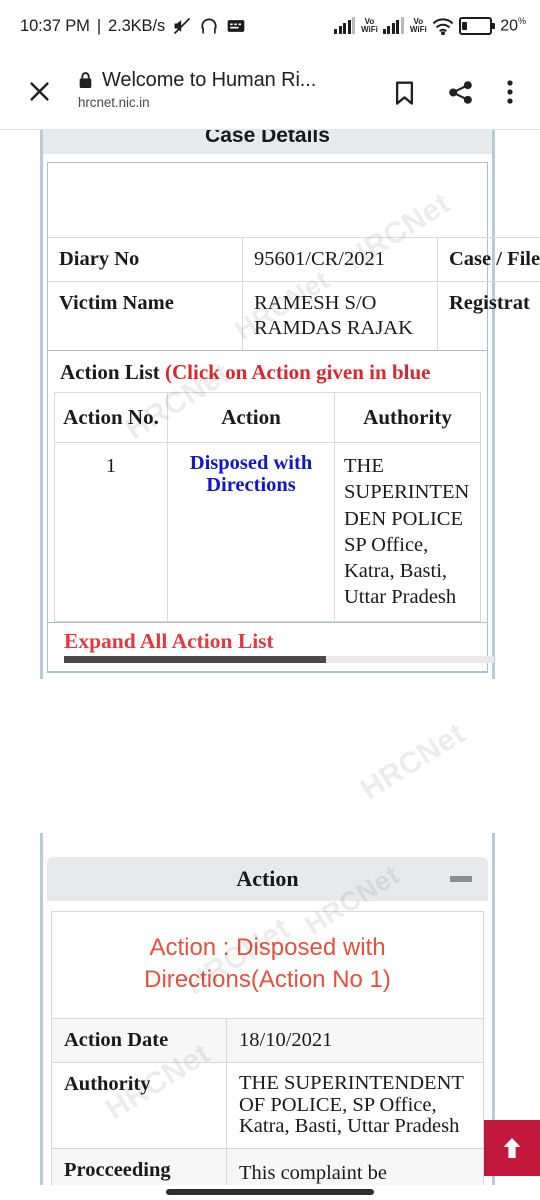 Image resolution: width=540 pixels, height=1200 pixels. Describe the element at coordinates (139, 1166) in the screenshot. I see `procceeding-label: Procceeding` at that location.